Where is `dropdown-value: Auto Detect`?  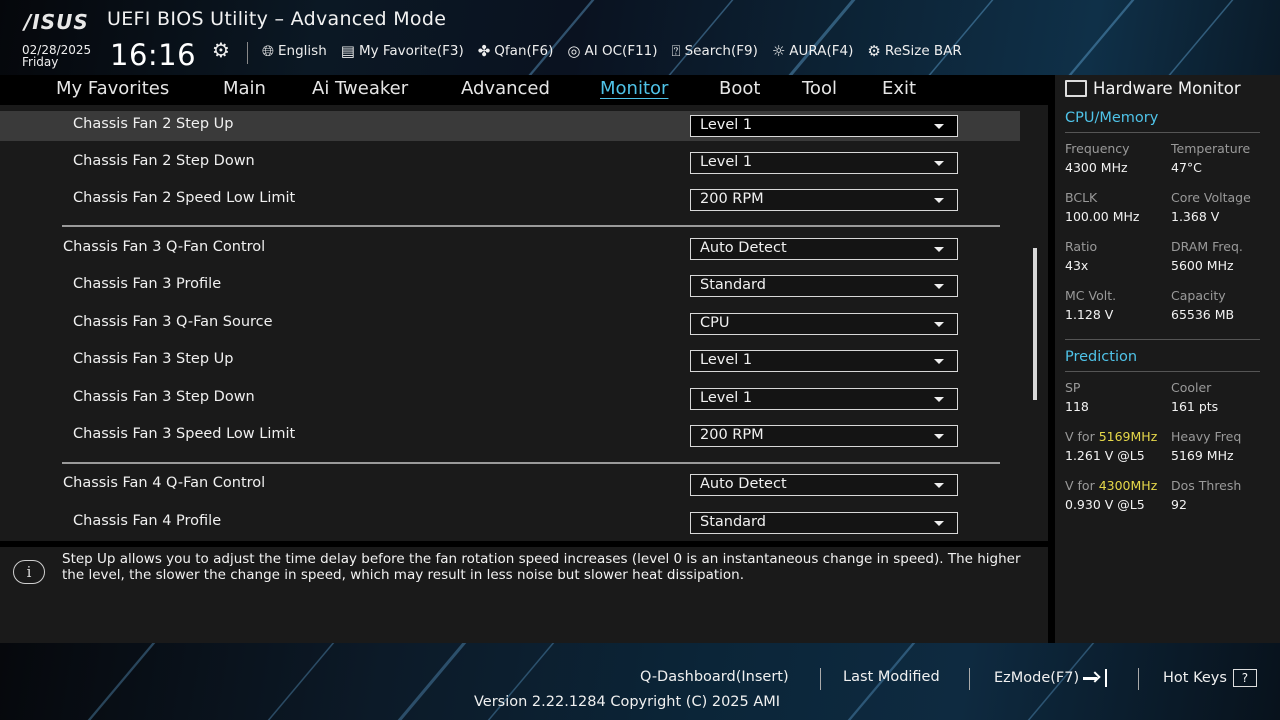
dropdown-value: Auto Detect is located at coordinates (743, 248).